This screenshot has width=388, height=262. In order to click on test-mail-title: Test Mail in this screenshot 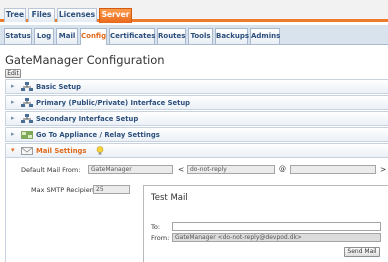, I will do `click(169, 198)`.